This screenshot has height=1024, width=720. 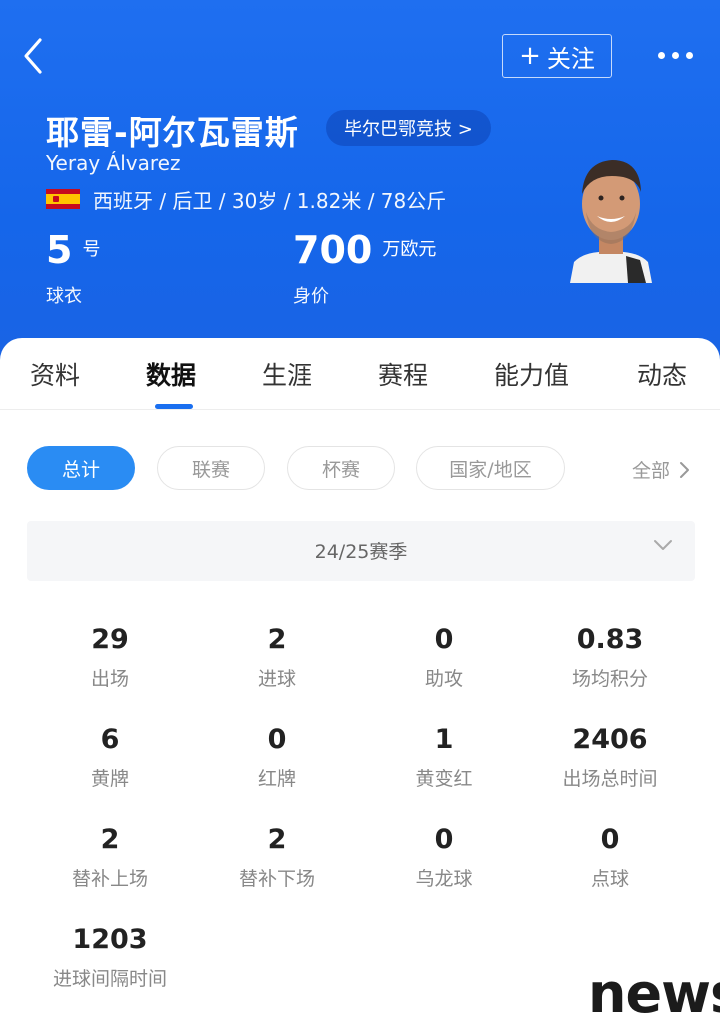 I want to click on player-name-english: Yeray Álvarez, so click(x=113, y=163).